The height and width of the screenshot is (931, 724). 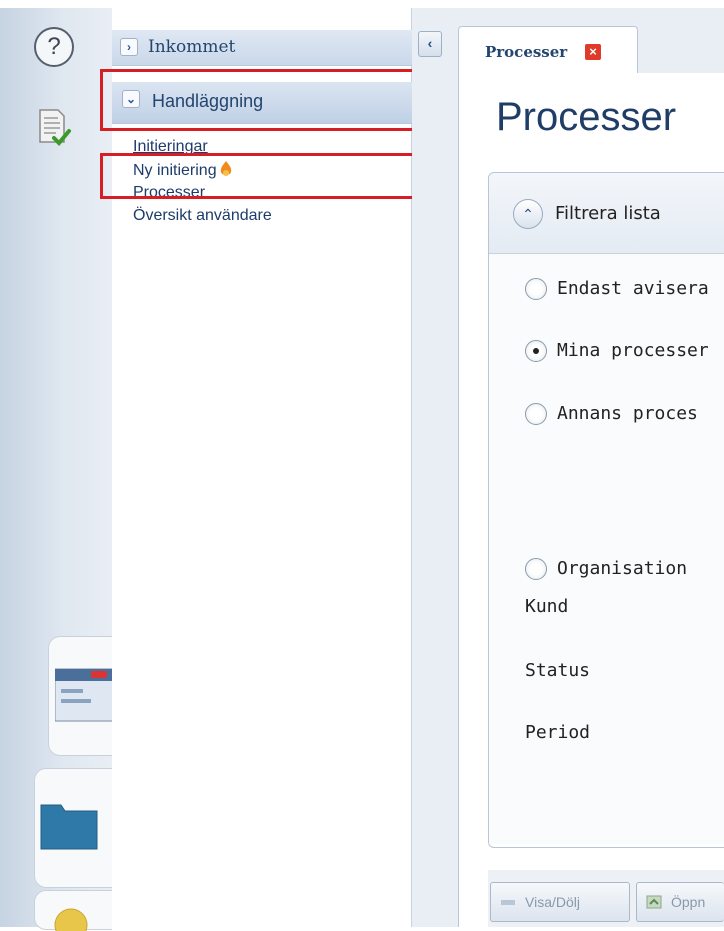 What do you see at coordinates (192, 47) in the screenshot?
I see `nav-section-label: Inkommet` at bounding box center [192, 47].